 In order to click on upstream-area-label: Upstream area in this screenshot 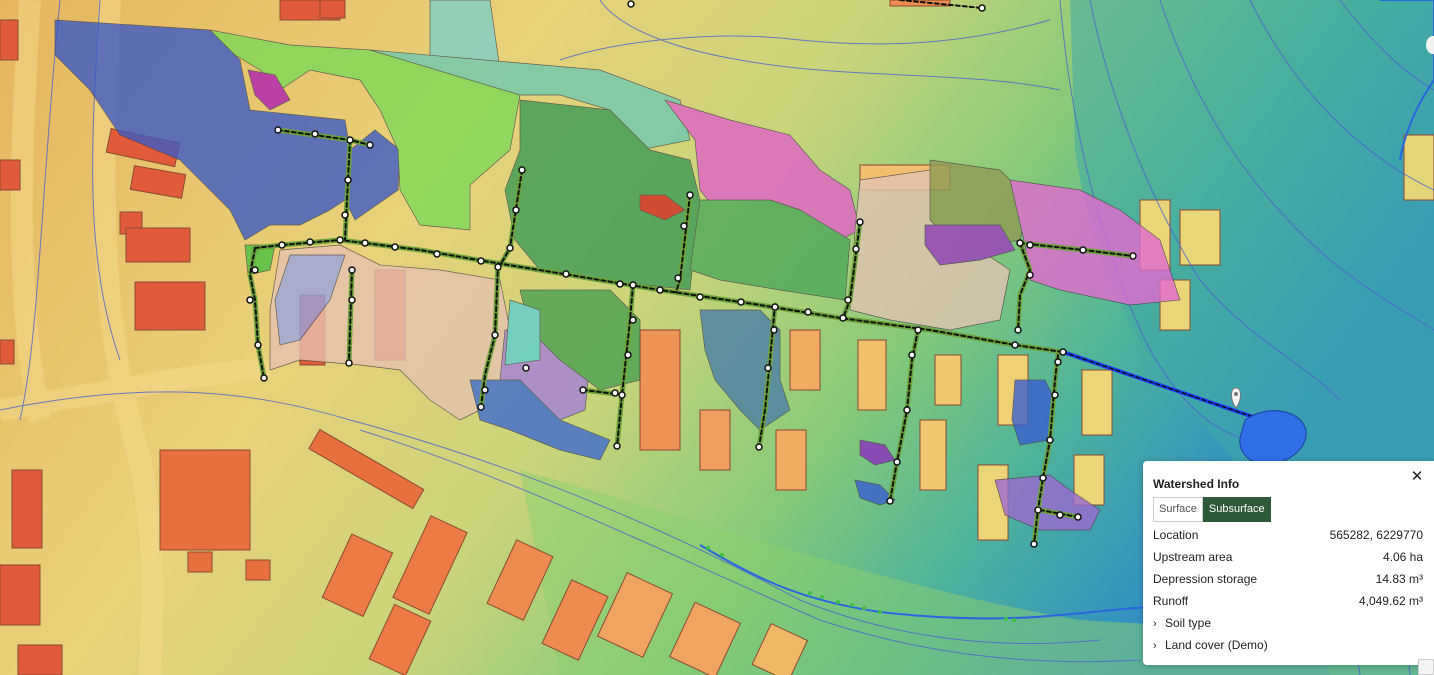, I will do `click(1193, 557)`.